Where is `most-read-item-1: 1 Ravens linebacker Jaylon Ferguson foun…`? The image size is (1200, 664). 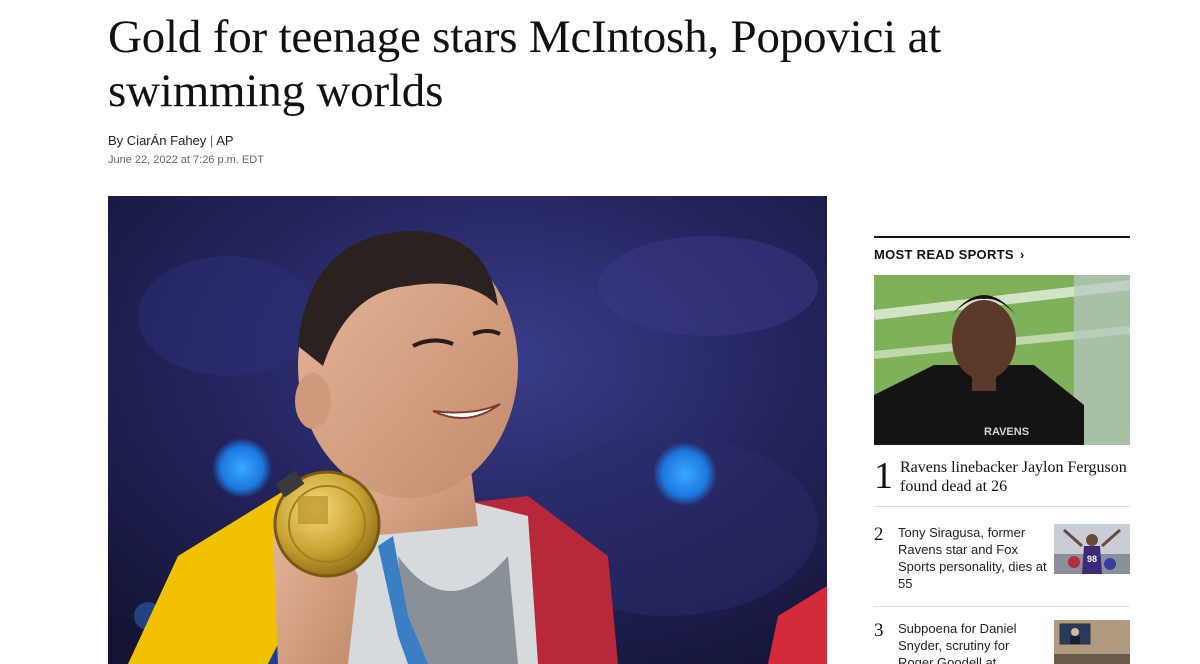
most-read-item-1: 1 Ravens linebacker Jaylon Ferguson foun… is located at coordinates (1002, 481).